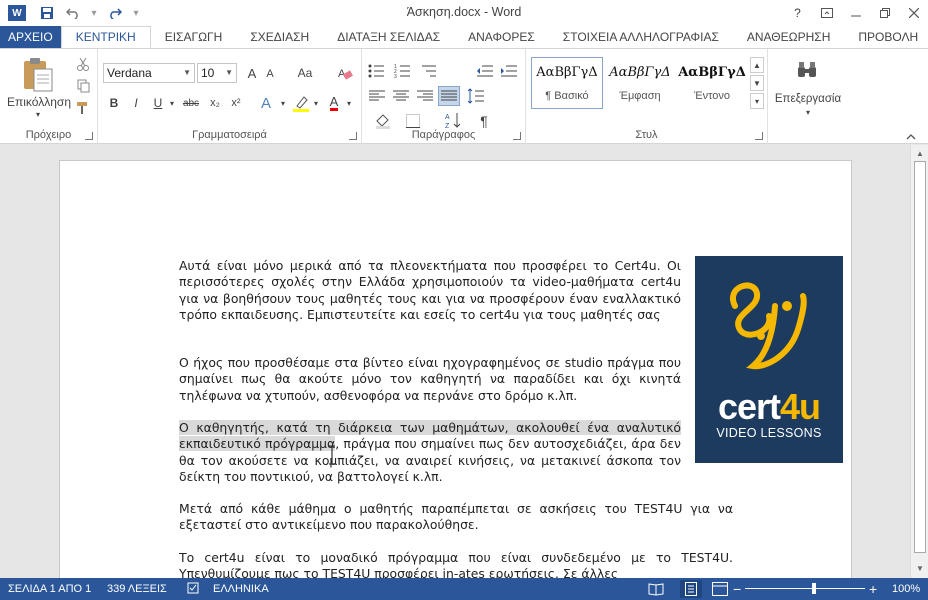 This screenshot has height=600, width=928. What do you see at coordinates (105, 37) in the screenshot?
I see `tab-home: ΚΕΝΤΡΙΚΗ` at bounding box center [105, 37].